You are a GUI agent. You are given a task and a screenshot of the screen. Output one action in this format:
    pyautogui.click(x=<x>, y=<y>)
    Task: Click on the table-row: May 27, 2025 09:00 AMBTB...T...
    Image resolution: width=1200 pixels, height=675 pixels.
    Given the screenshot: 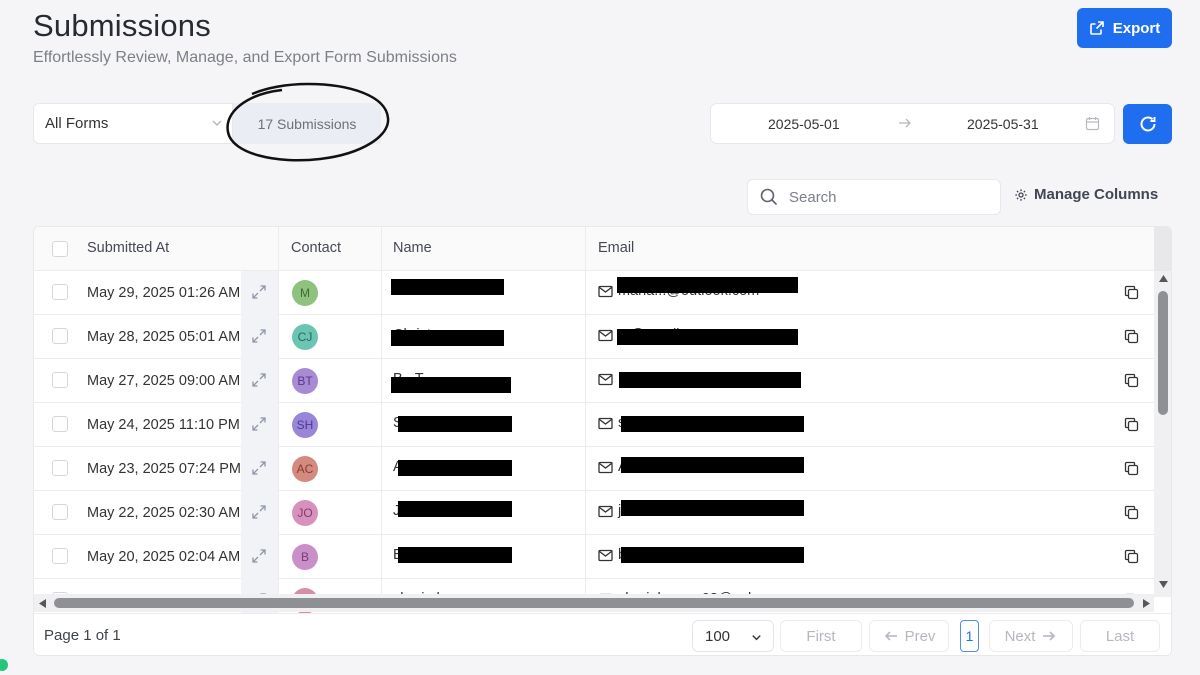 What is the action you would take?
    pyautogui.click(x=594, y=381)
    